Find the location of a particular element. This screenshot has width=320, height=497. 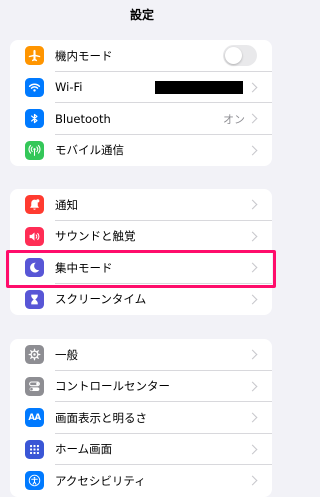

sounds-label: サウンドと触覚 is located at coordinates (95, 236).